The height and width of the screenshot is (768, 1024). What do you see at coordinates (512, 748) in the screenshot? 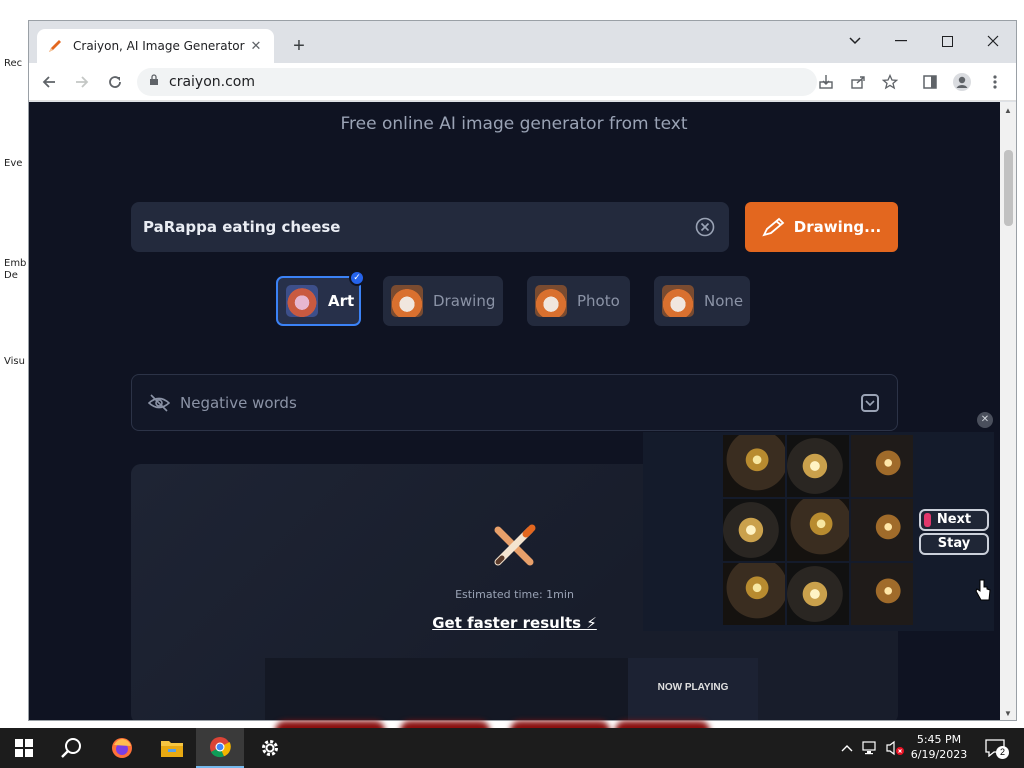
I see `windows-taskbar: 5:45 PM 6/19/2023 2` at bounding box center [512, 748].